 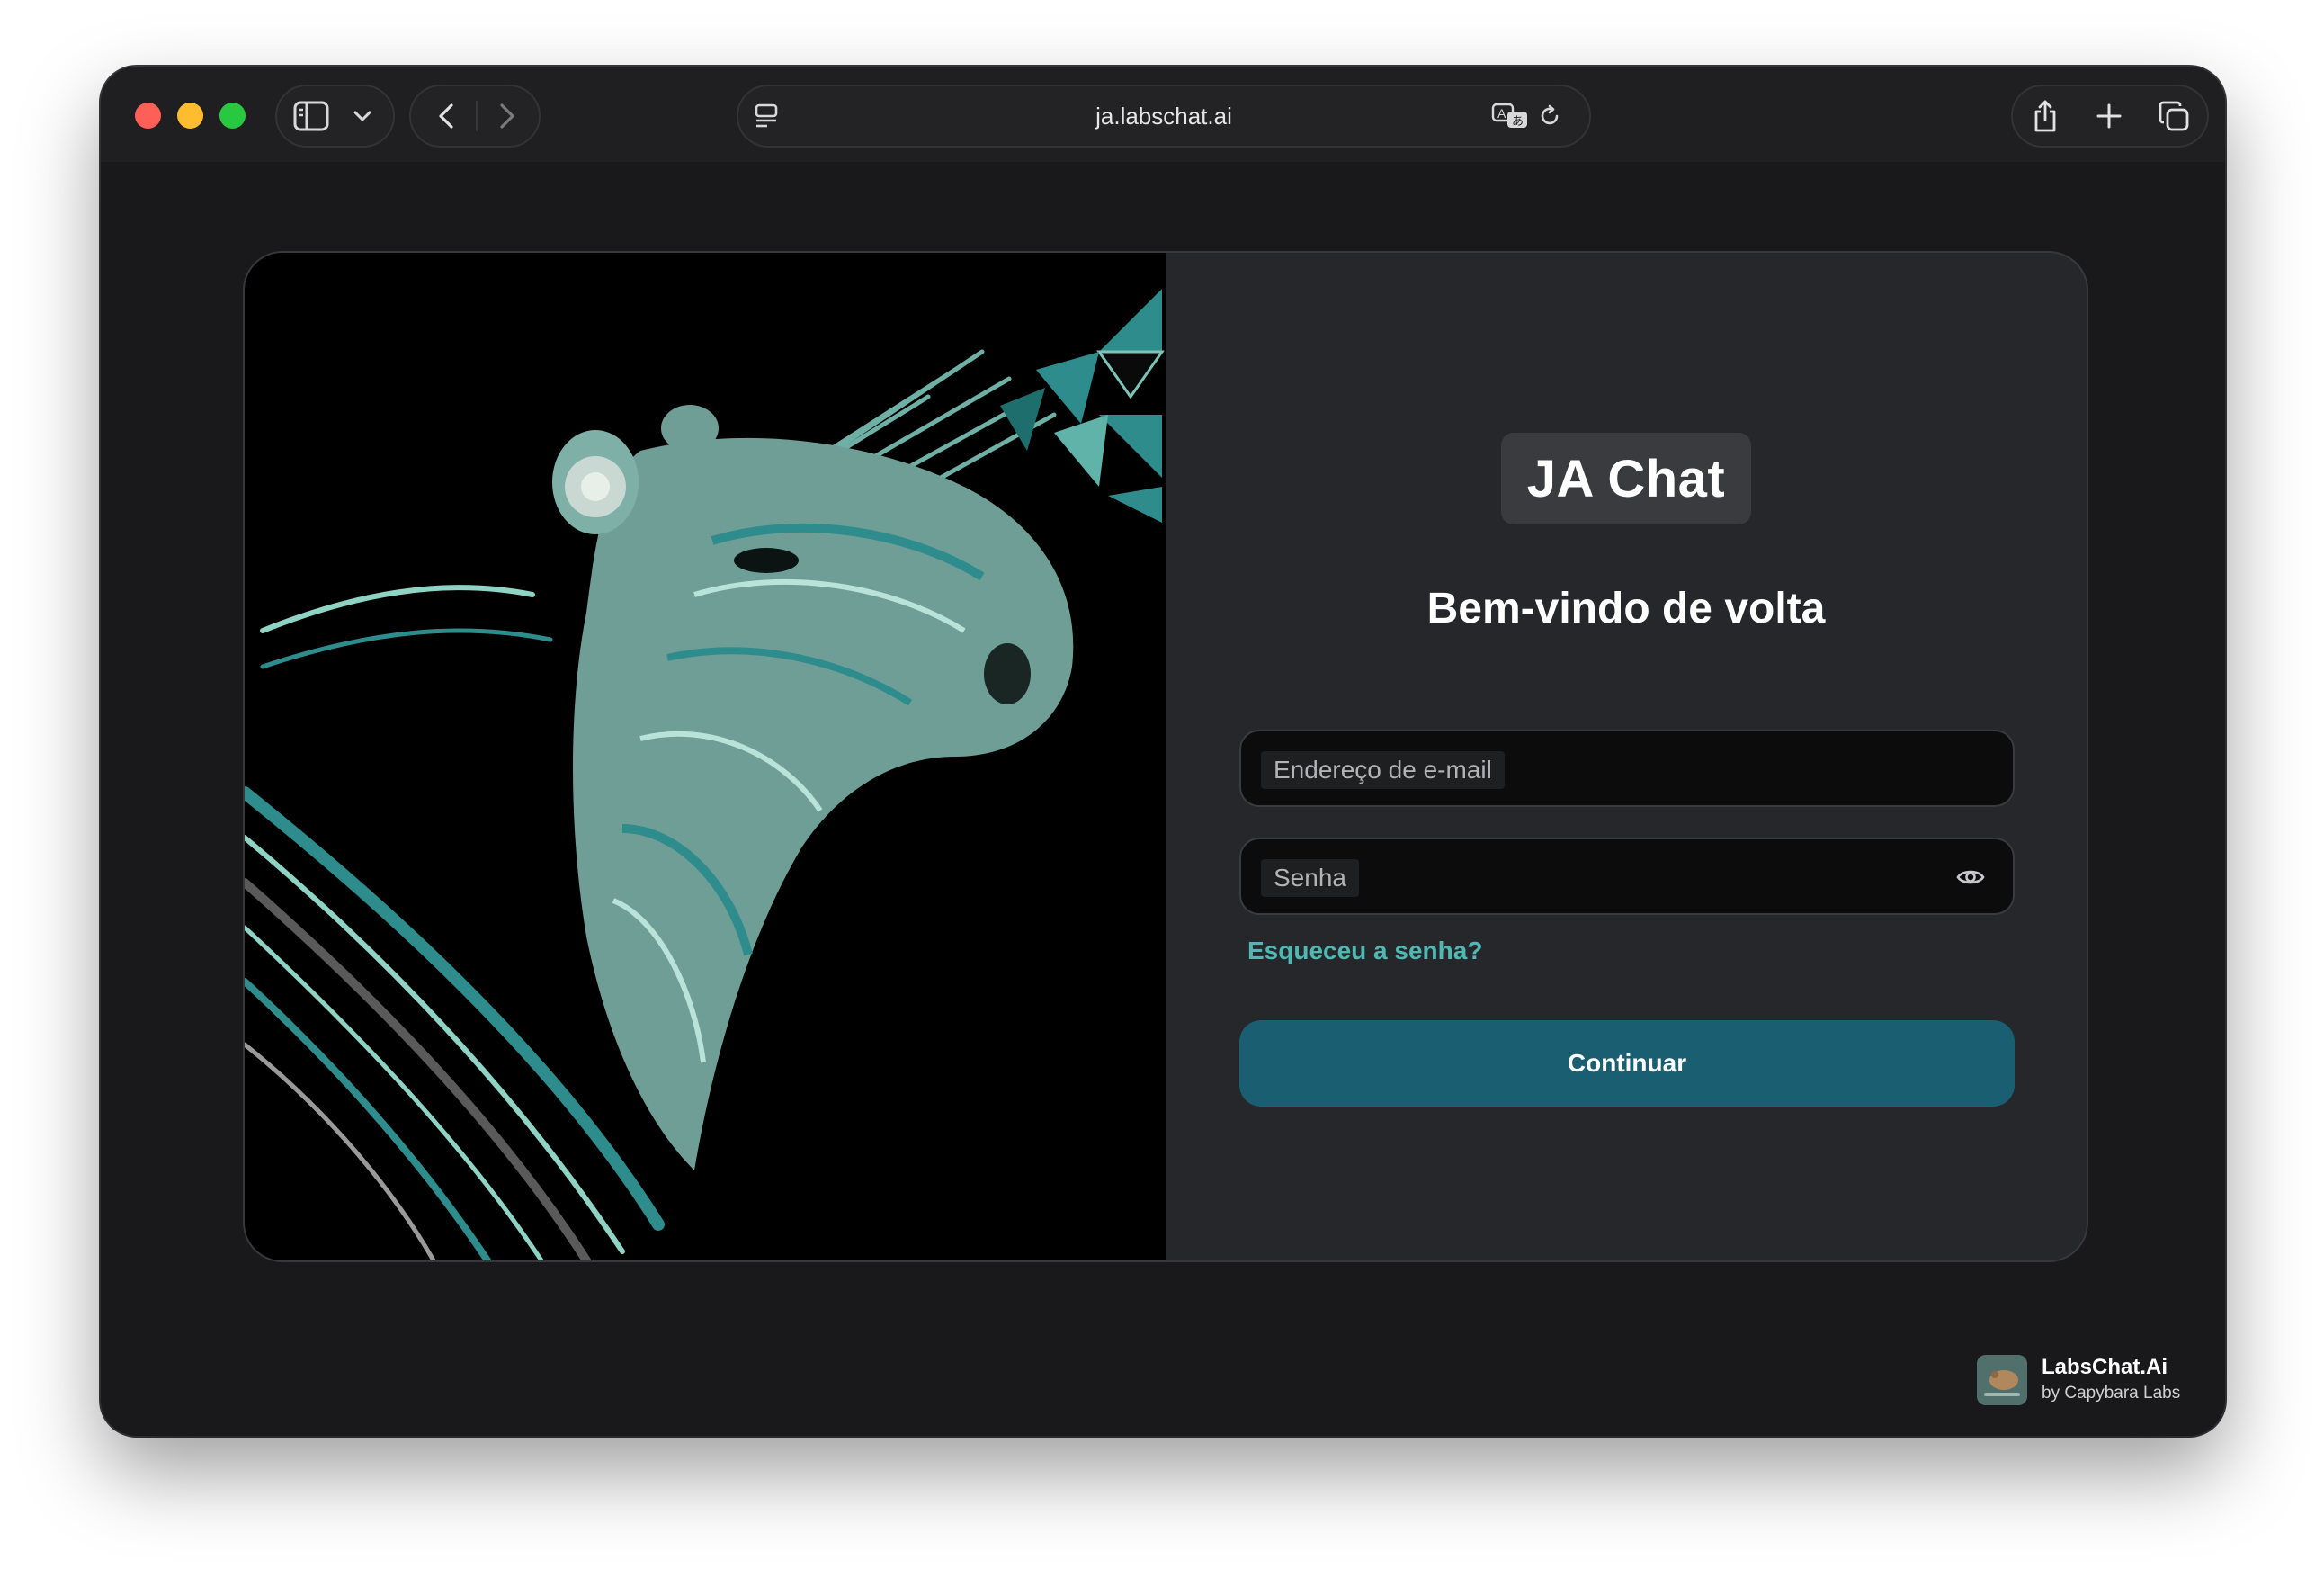 What do you see at coordinates (446, 116) in the screenshot?
I see `back-arrow-icon` at bounding box center [446, 116].